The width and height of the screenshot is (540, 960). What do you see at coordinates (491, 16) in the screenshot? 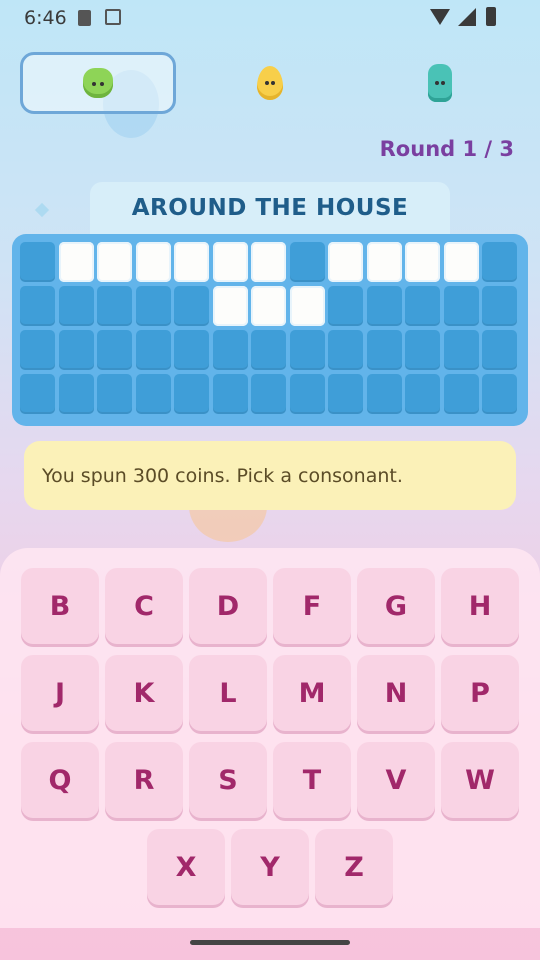
I see `battery-icon` at bounding box center [491, 16].